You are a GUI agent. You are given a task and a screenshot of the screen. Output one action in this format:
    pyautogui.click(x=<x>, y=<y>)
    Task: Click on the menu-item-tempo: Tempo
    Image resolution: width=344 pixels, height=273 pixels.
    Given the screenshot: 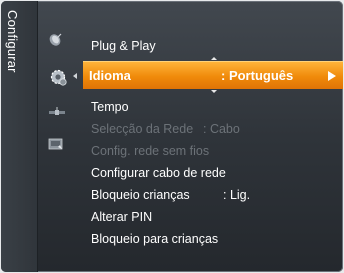 What is the action you would take?
    pyautogui.click(x=211, y=107)
    